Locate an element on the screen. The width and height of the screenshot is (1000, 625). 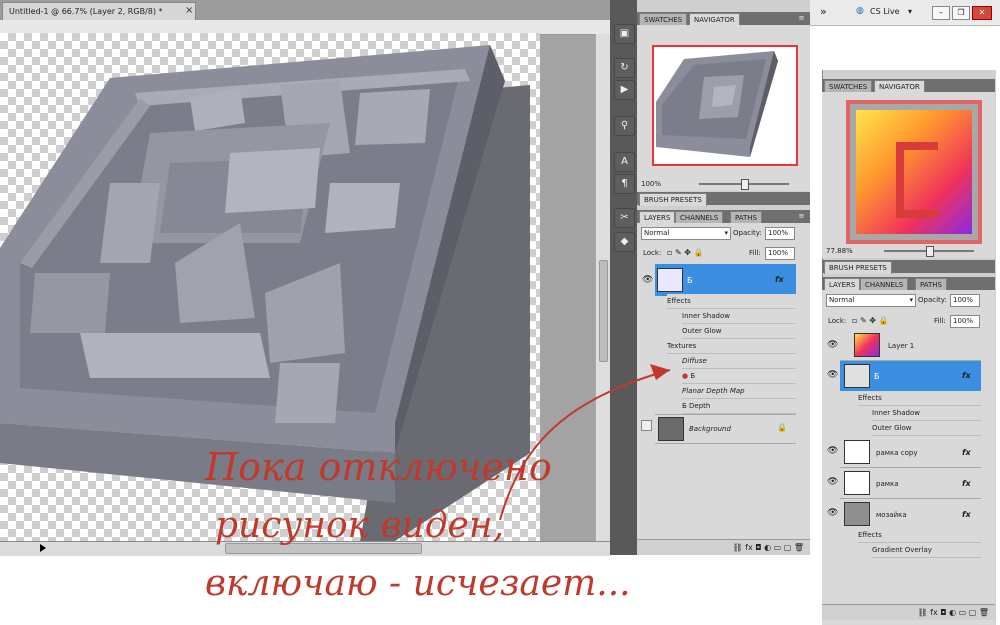
ramka-copy-row: рамка copy fx is located at coordinates (910, 452).